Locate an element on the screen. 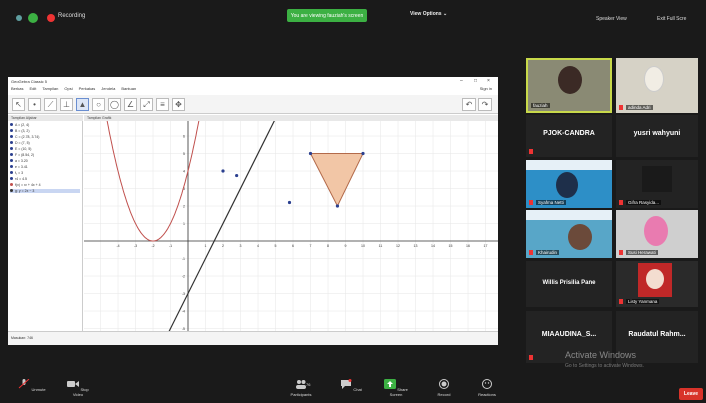 The width and height of the screenshot is (706, 403). participant-tile-yusri: yusri wahyuni is located at coordinates (657, 136).